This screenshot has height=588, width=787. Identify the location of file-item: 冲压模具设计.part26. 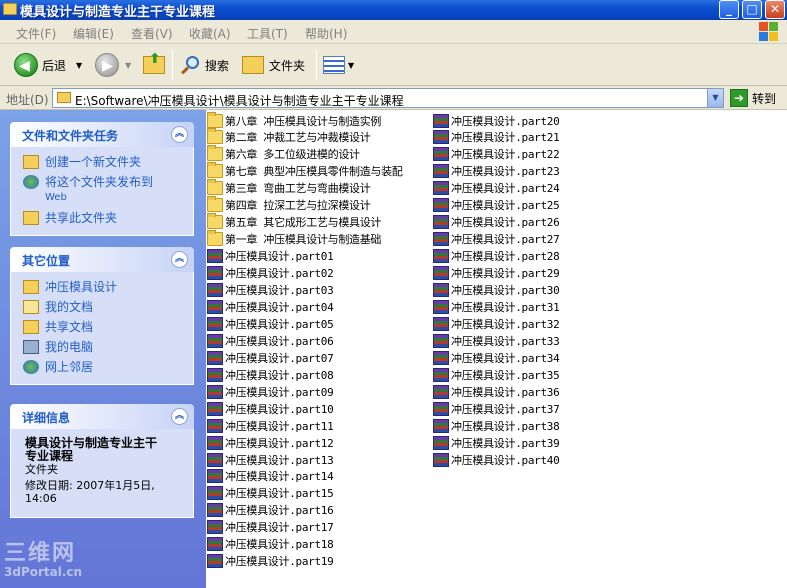
(496, 222).